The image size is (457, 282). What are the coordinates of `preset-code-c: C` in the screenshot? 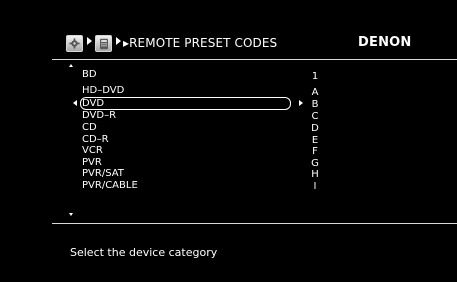 It's located at (315, 116).